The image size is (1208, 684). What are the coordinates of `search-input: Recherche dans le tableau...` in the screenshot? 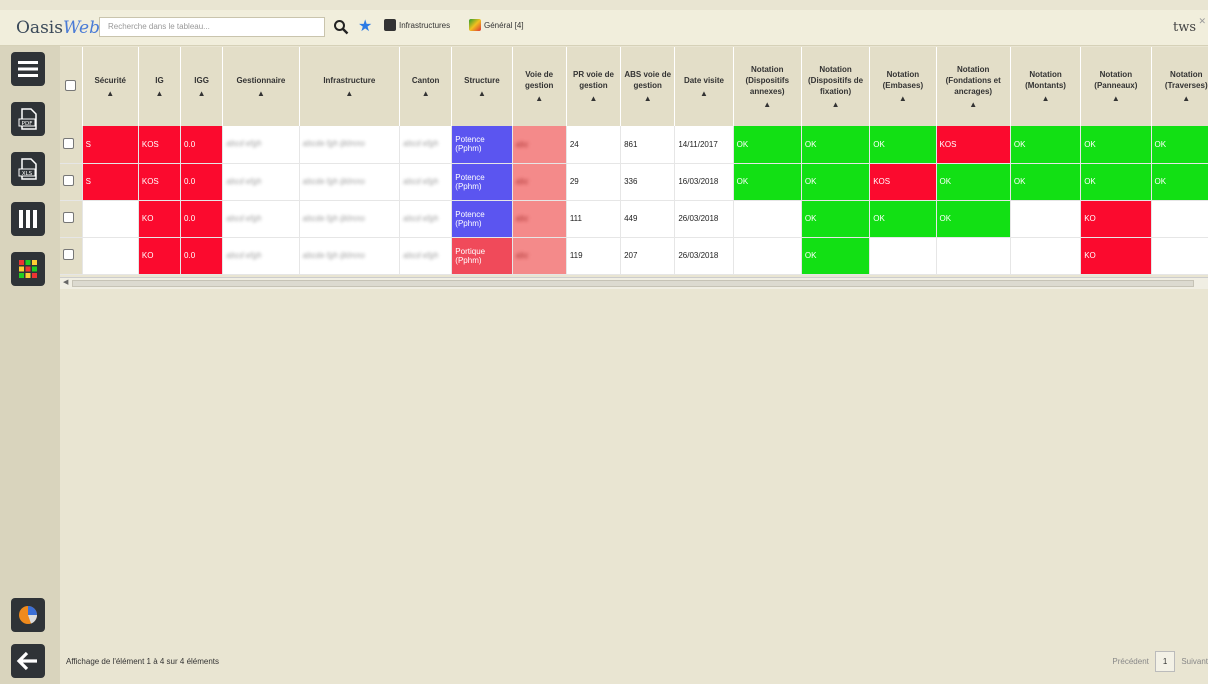 It's located at (212, 27).